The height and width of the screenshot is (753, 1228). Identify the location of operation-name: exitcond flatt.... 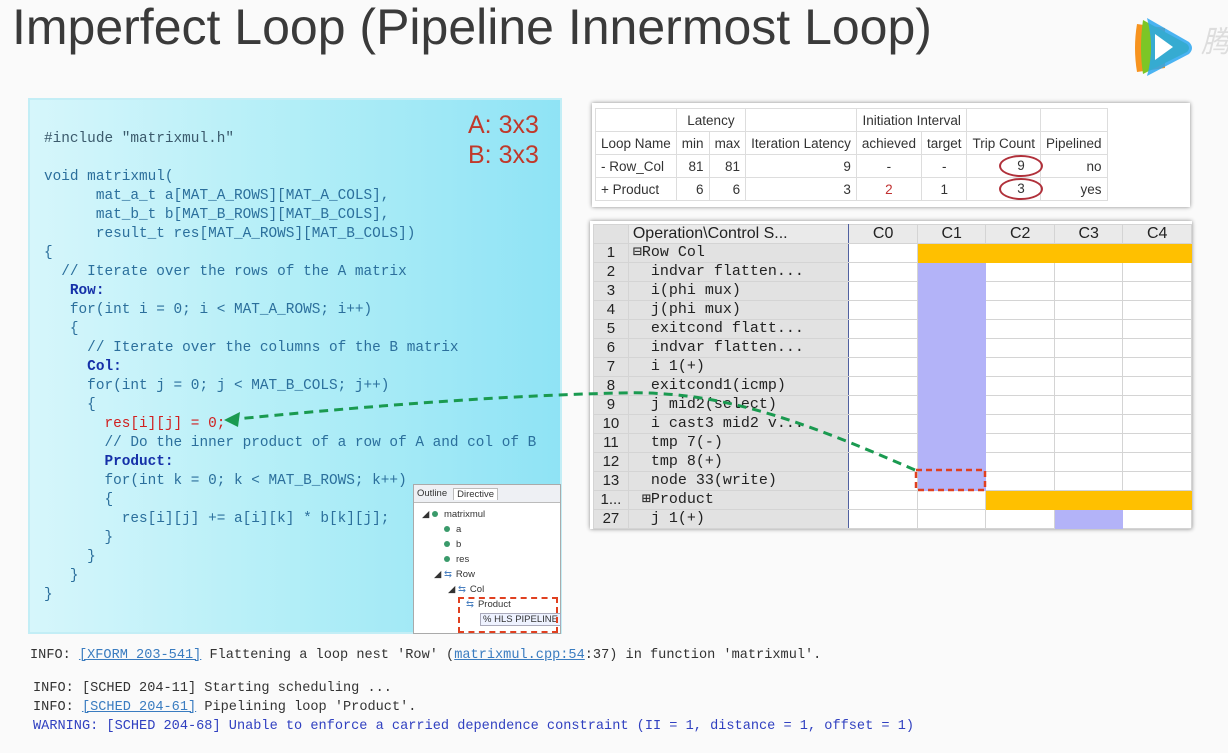
(738, 329).